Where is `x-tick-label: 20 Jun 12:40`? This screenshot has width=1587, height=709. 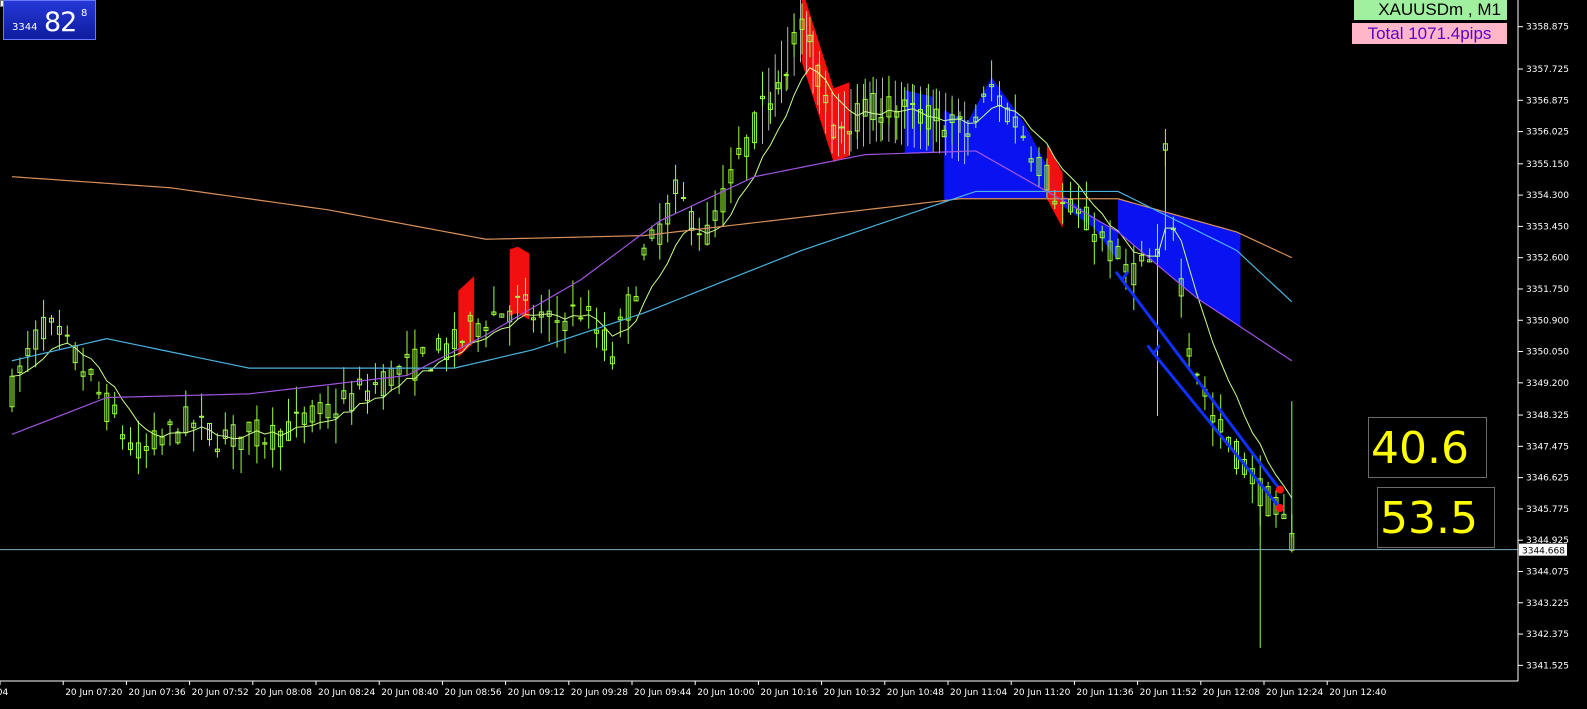
x-tick-label: 20 Jun 12:40 is located at coordinates (1357, 693).